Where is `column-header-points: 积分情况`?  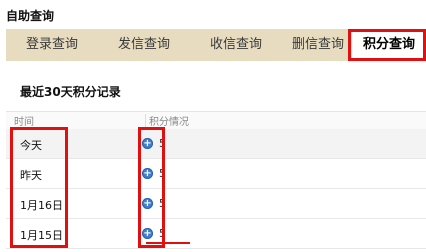 column-header-points: 积分情况 is located at coordinates (169, 122).